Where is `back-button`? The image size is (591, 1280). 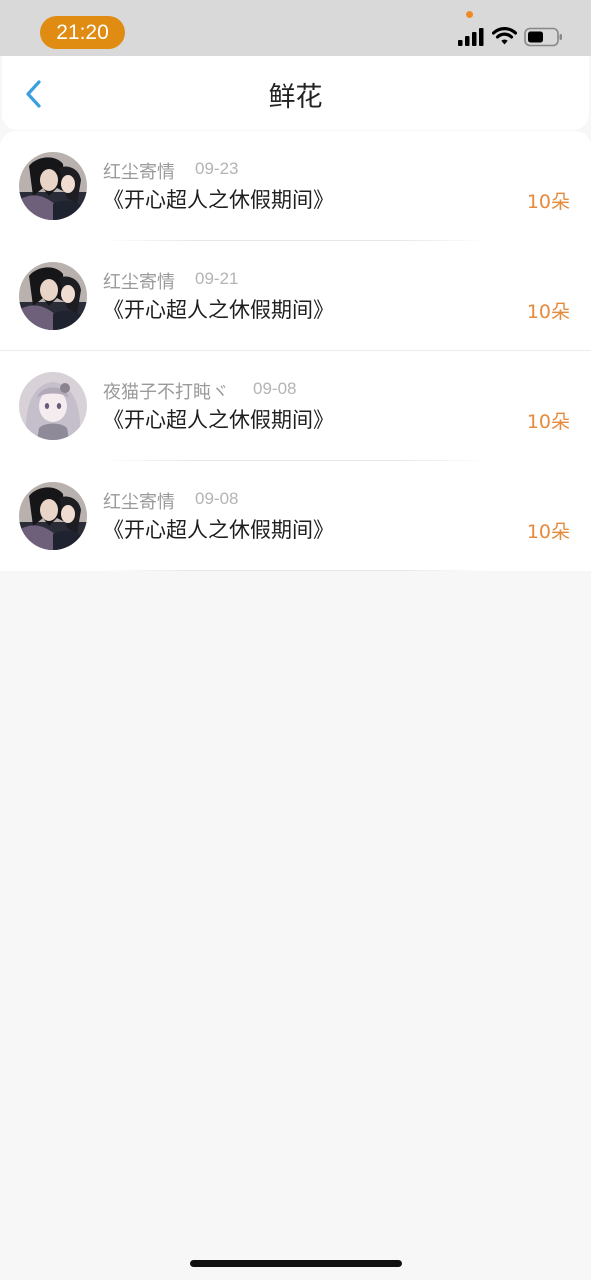 back-button is located at coordinates (36, 94).